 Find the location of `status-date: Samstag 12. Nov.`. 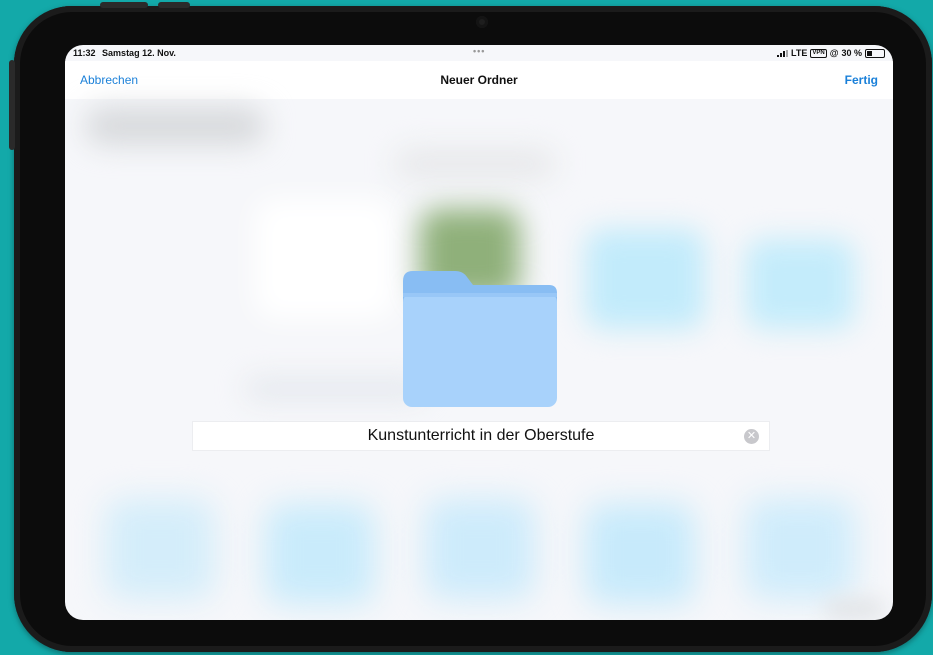

status-date: Samstag 12. Nov. is located at coordinates (139, 53).